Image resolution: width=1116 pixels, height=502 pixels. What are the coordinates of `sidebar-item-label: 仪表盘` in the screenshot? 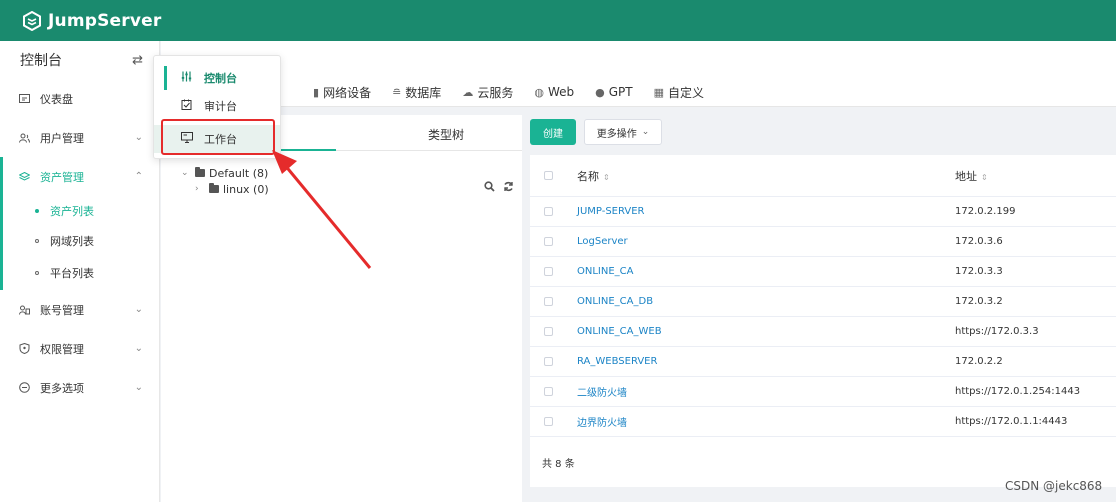 It's located at (56, 99).